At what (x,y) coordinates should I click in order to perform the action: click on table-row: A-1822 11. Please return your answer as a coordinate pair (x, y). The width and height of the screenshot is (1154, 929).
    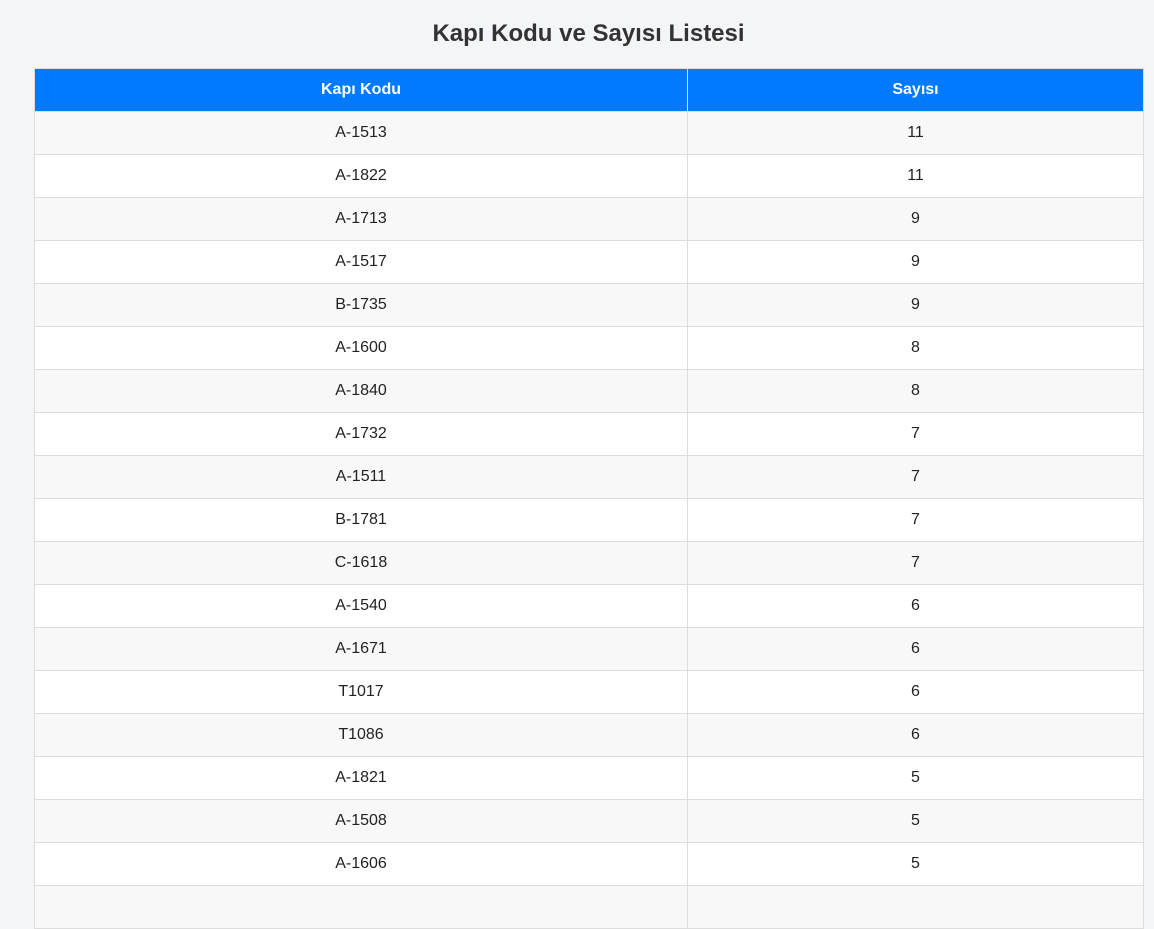
    Looking at the image, I should click on (589, 176).